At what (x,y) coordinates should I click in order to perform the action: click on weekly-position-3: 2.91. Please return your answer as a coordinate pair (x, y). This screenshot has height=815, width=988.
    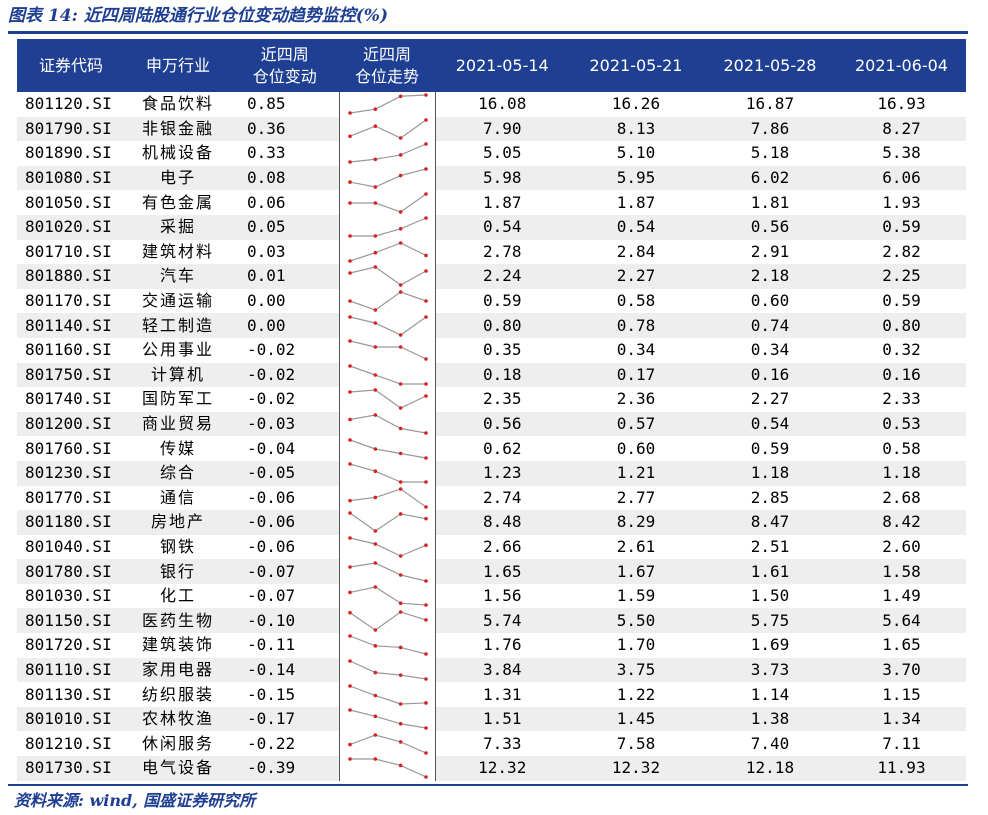
    Looking at the image, I should click on (770, 252).